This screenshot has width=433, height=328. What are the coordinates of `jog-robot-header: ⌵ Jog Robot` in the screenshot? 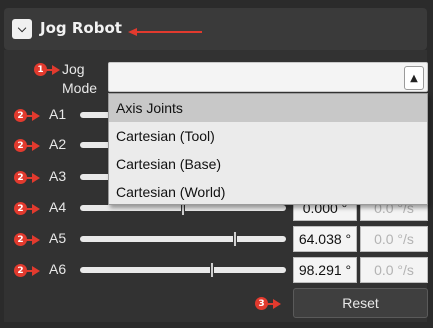 It's located at (215, 29).